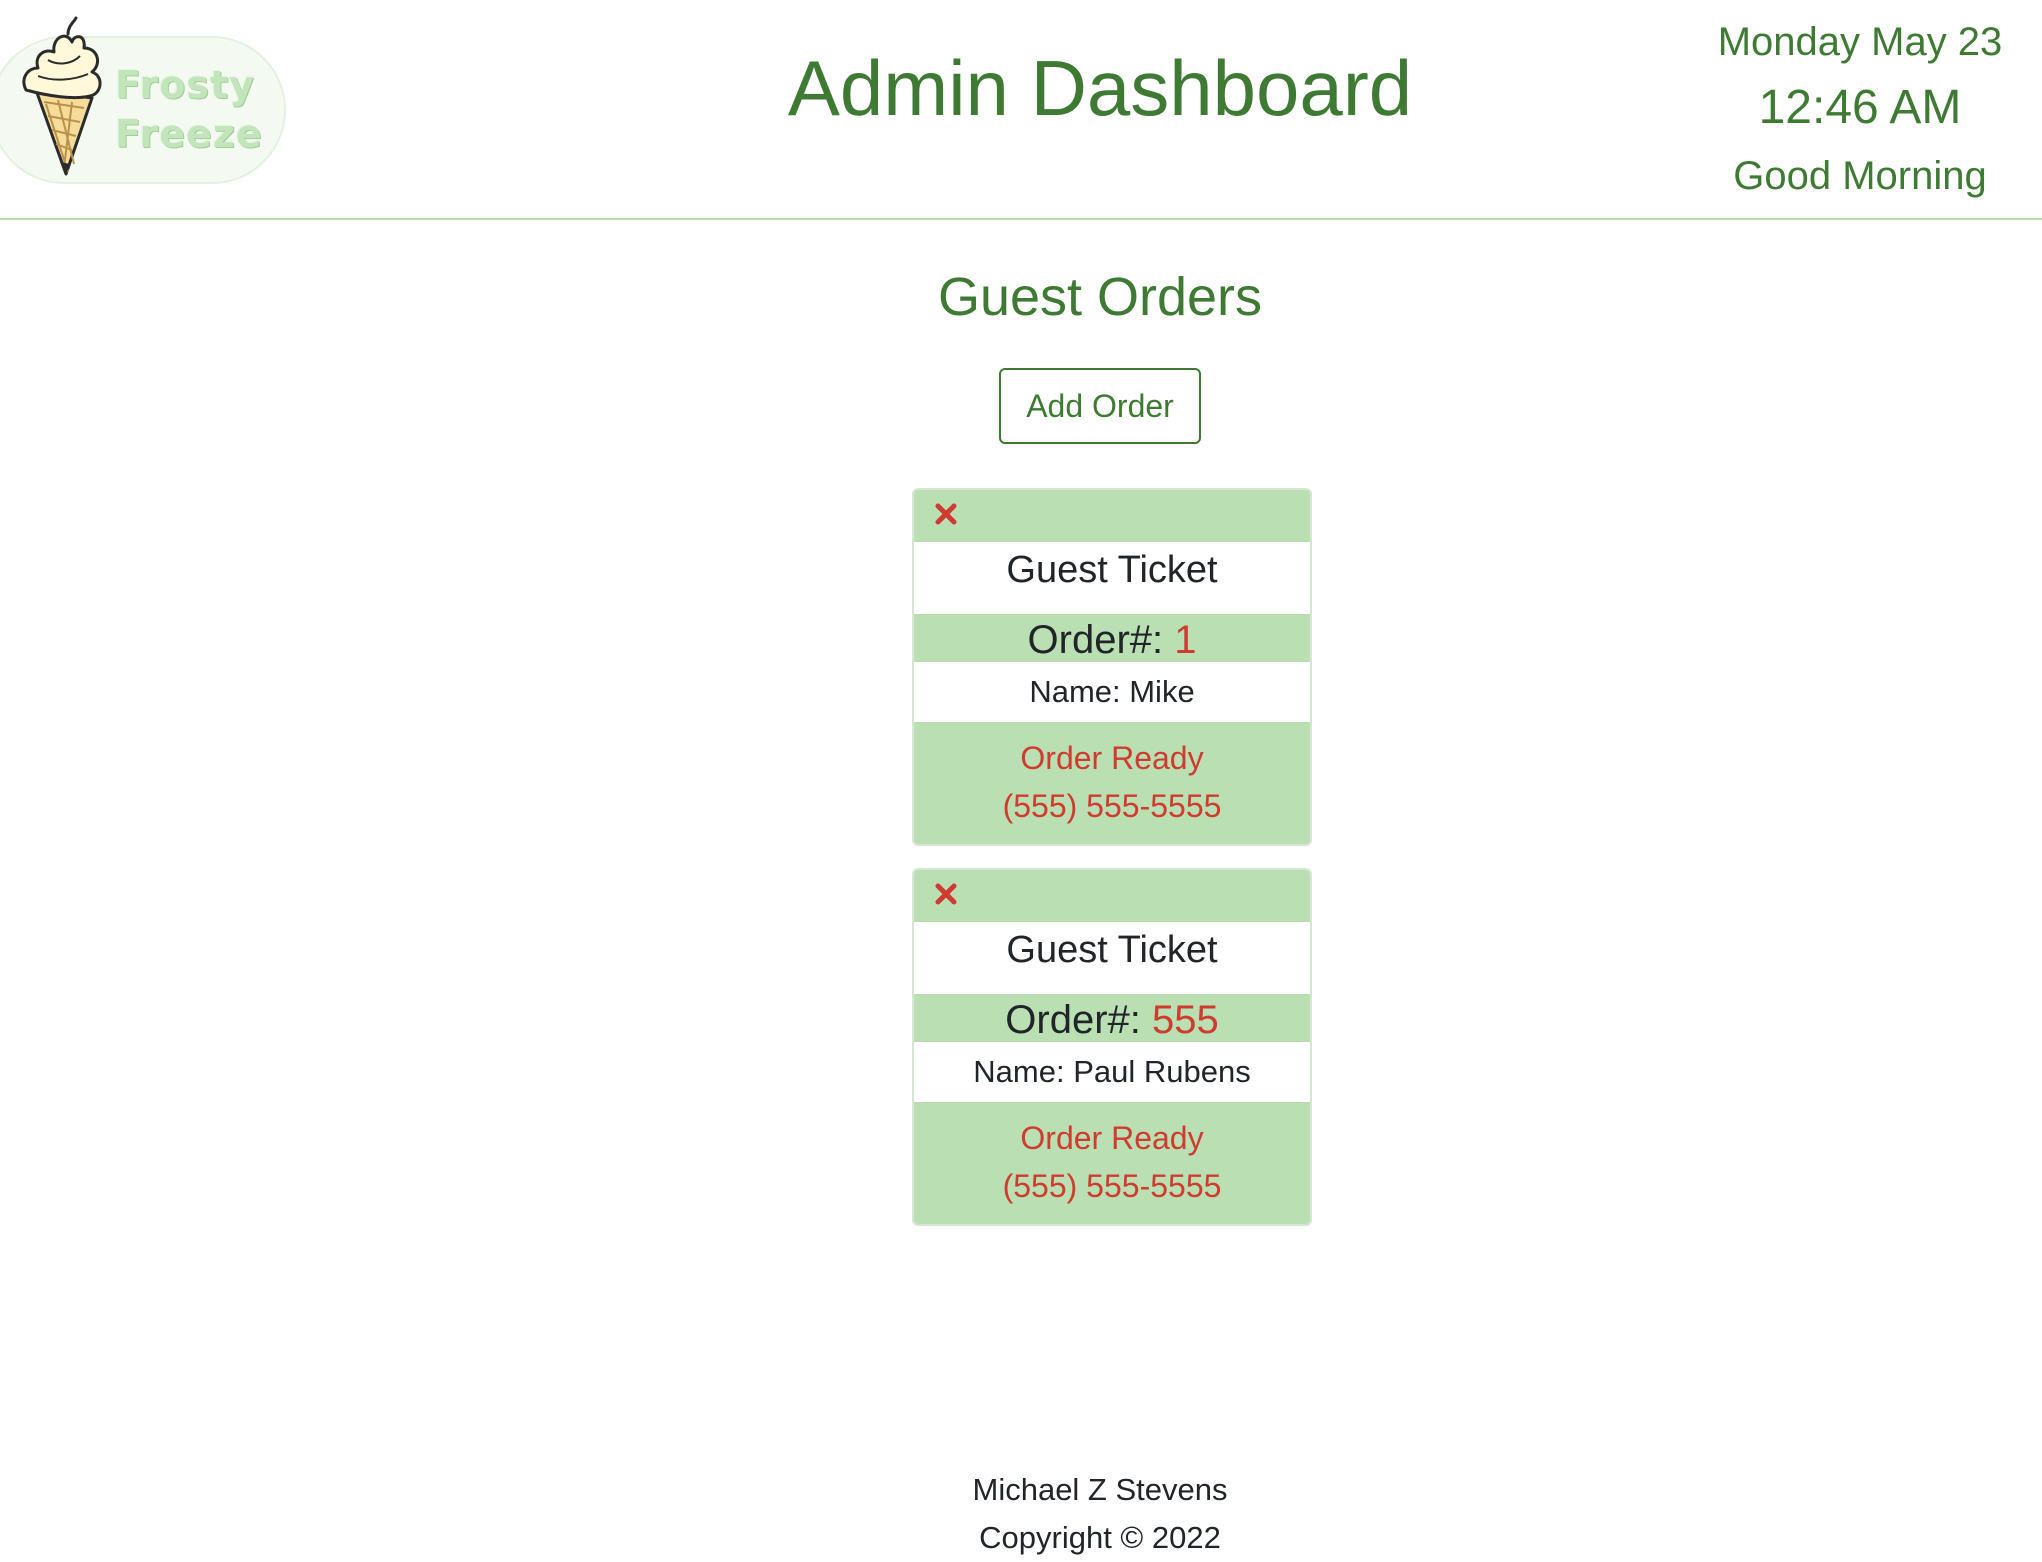 This screenshot has height=1562, width=2042. I want to click on order-number: 555, so click(1185, 1020).